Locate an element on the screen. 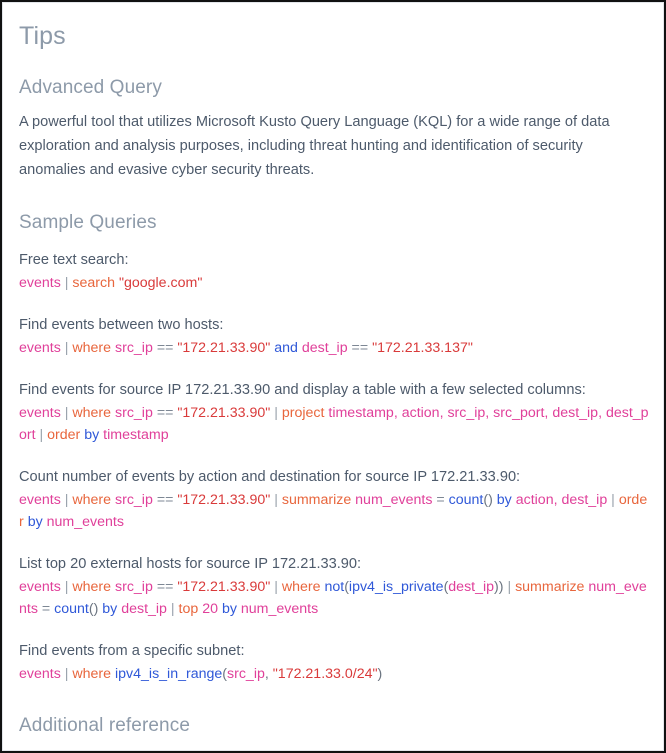  kql-token-string: "google.com" is located at coordinates (160, 283).